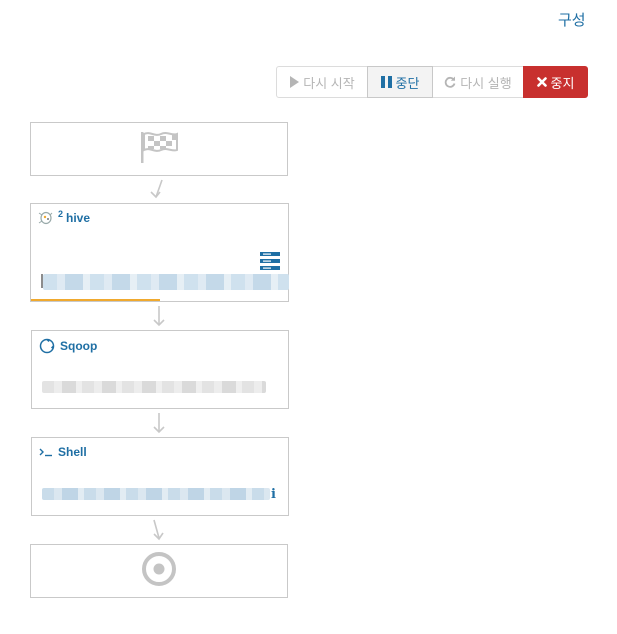  Describe the element at coordinates (562, 83) in the screenshot. I see `kill-label: 중지` at that location.